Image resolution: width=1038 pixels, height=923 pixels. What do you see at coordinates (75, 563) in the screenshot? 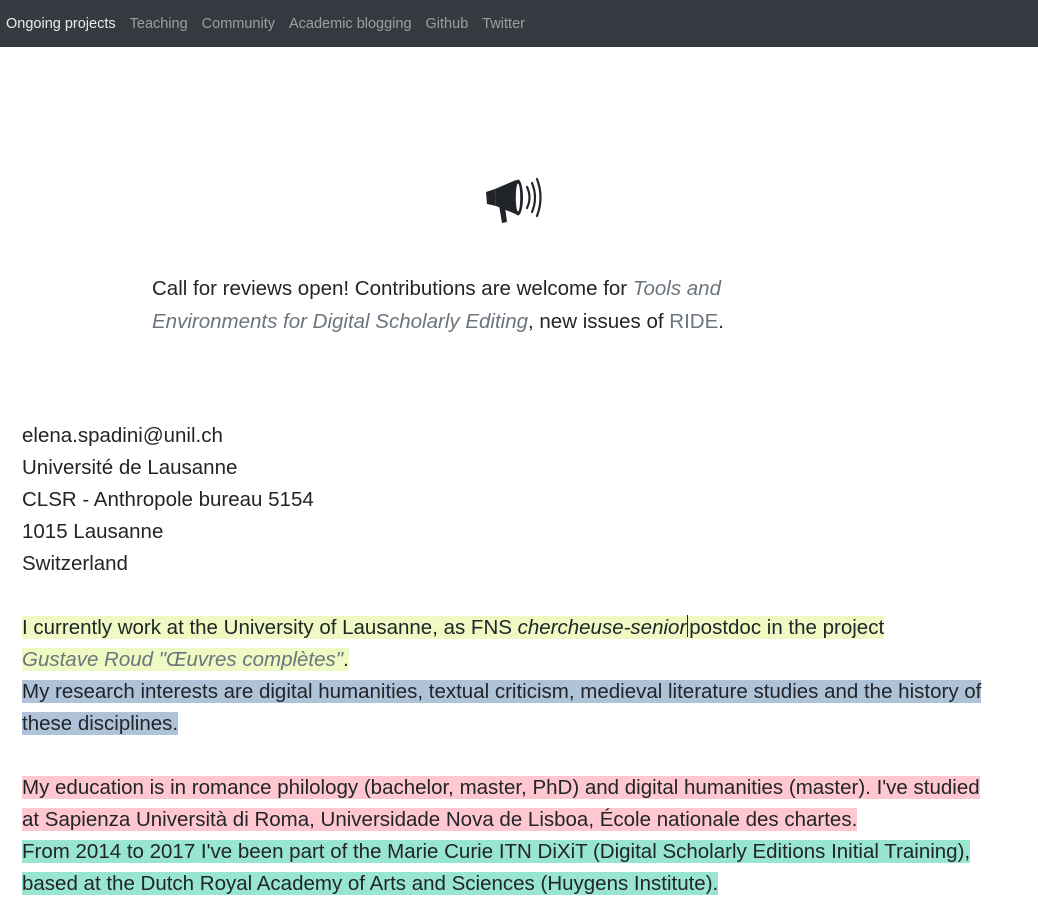
I see `country: Switzerland` at bounding box center [75, 563].